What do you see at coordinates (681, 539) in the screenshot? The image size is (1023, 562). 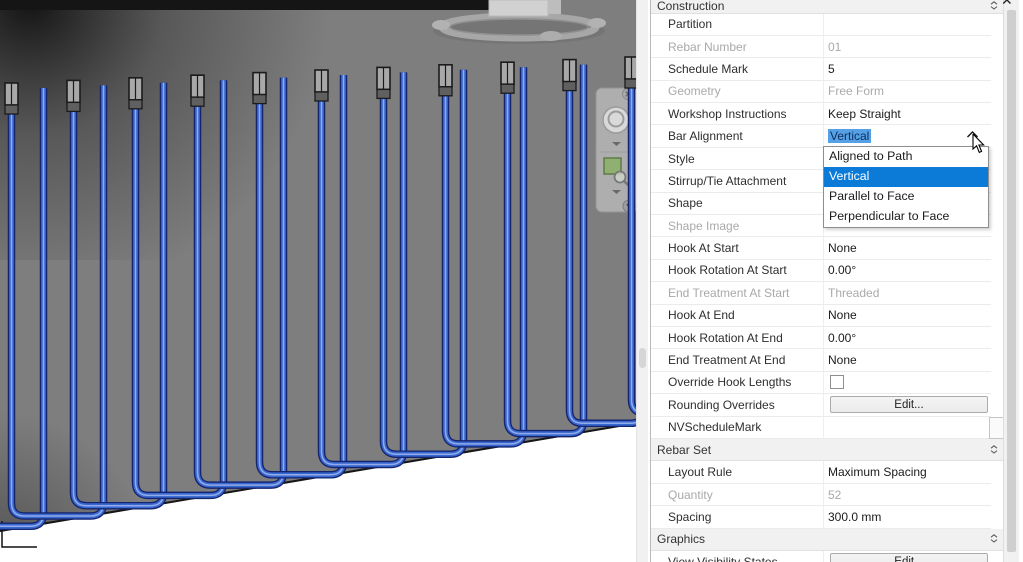 I see `section-header-label: Graphics` at bounding box center [681, 539].